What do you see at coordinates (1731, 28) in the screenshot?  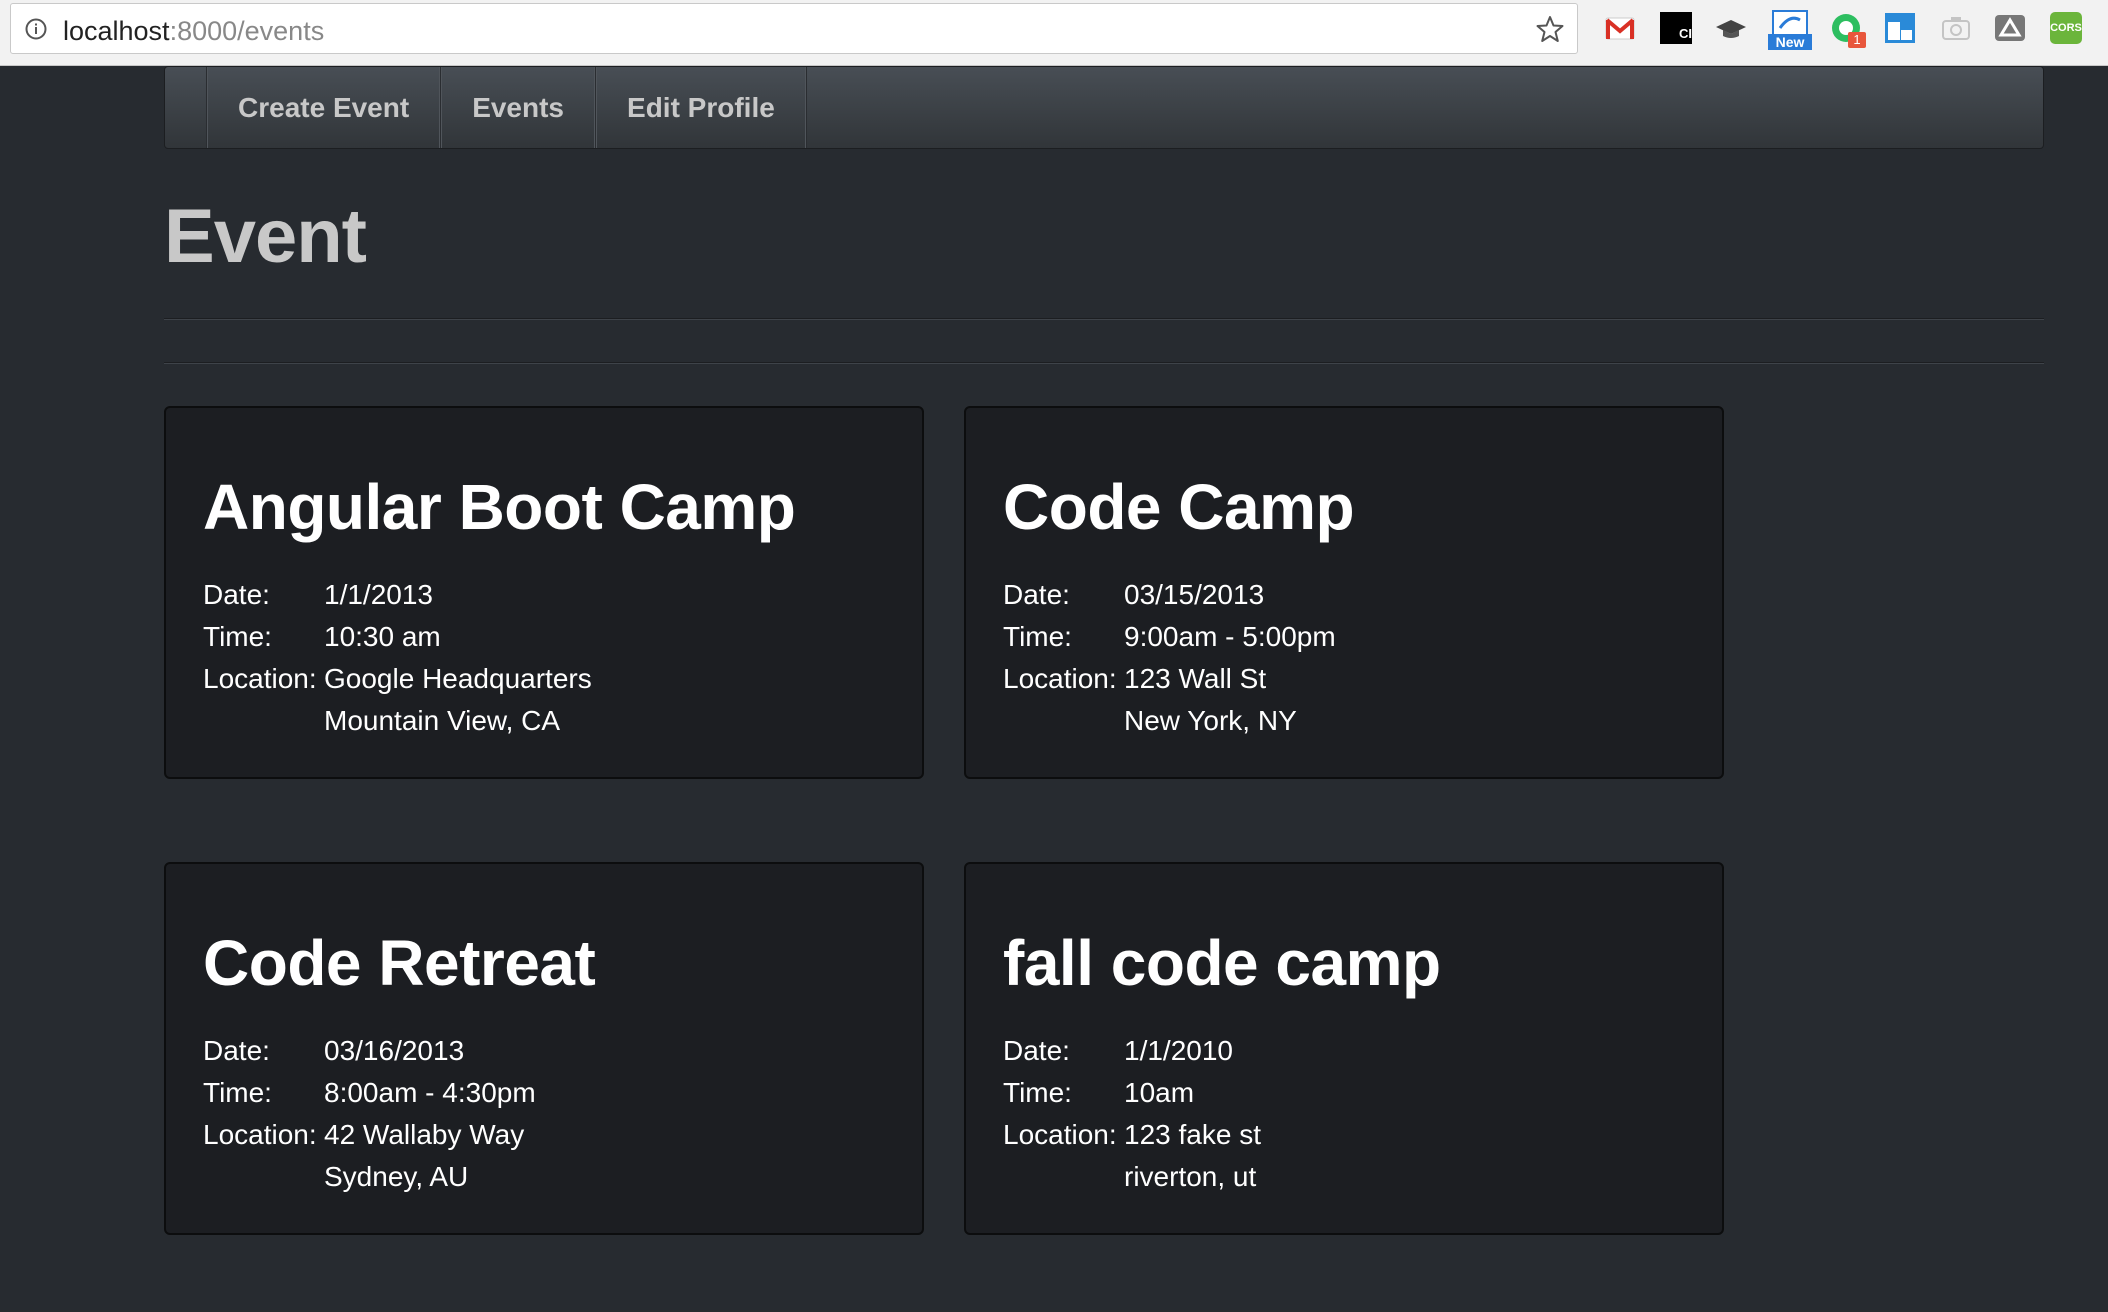 I see `graduation-cap-icon` at bounding box center [1731, 28].